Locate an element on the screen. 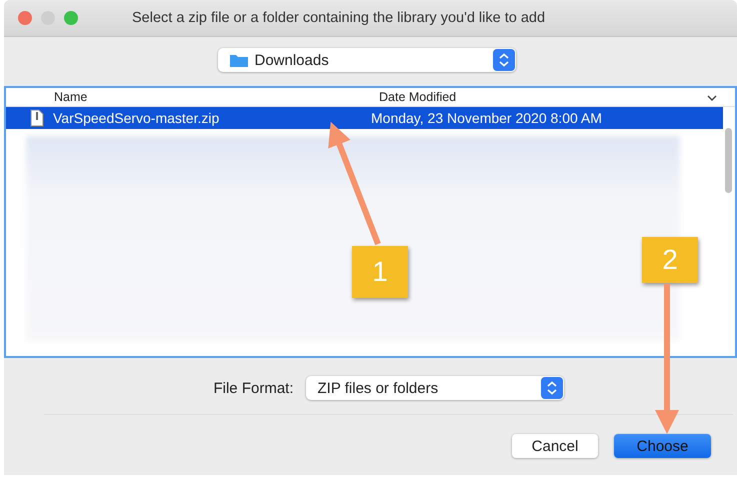  date-modified: Monday, 23 November 2020 8:00 AM is located at coordinates (486, 118).